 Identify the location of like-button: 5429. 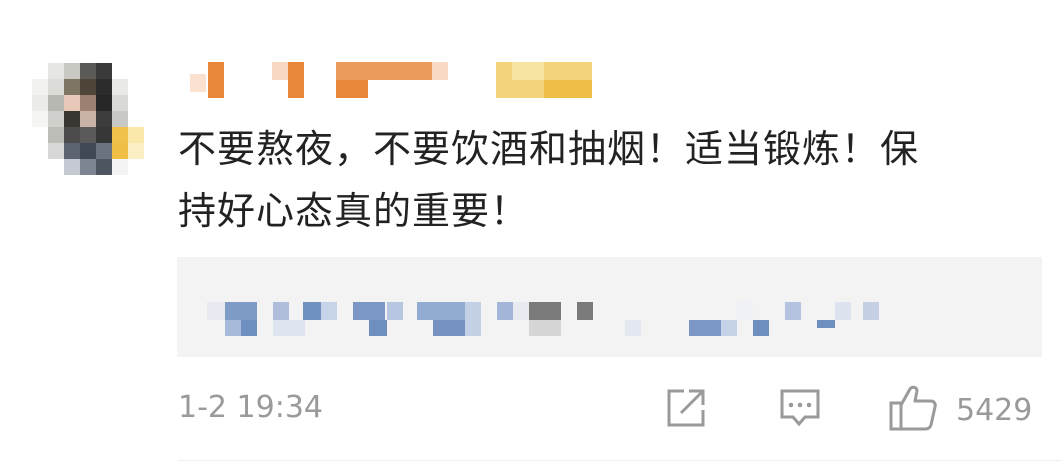
(960, 410).